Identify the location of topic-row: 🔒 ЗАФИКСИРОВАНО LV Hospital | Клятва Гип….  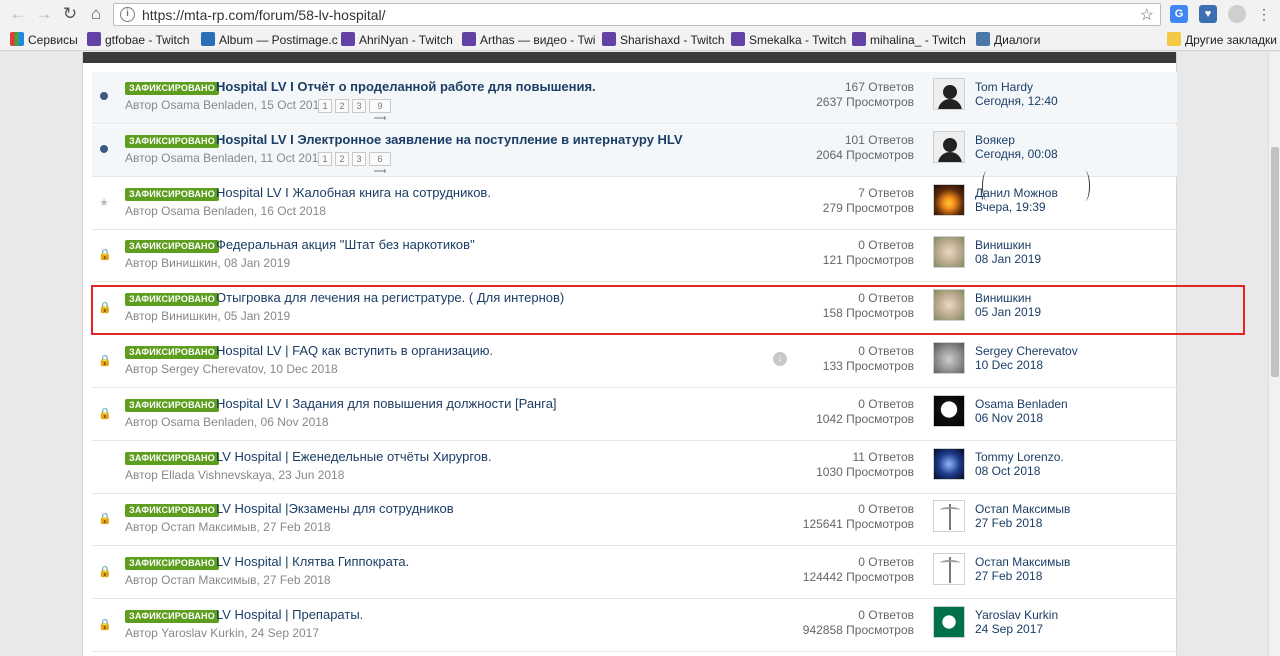
(634, 573).